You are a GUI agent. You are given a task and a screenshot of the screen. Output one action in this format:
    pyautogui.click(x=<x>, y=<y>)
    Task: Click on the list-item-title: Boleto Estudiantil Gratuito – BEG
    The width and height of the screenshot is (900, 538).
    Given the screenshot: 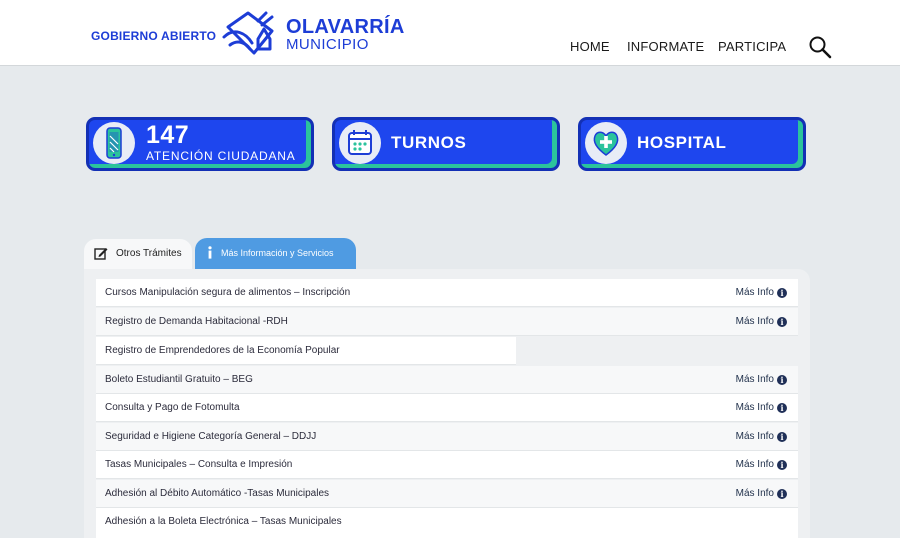 What is the action you would take?
    pyautogui.click(x=179, y=379)
    